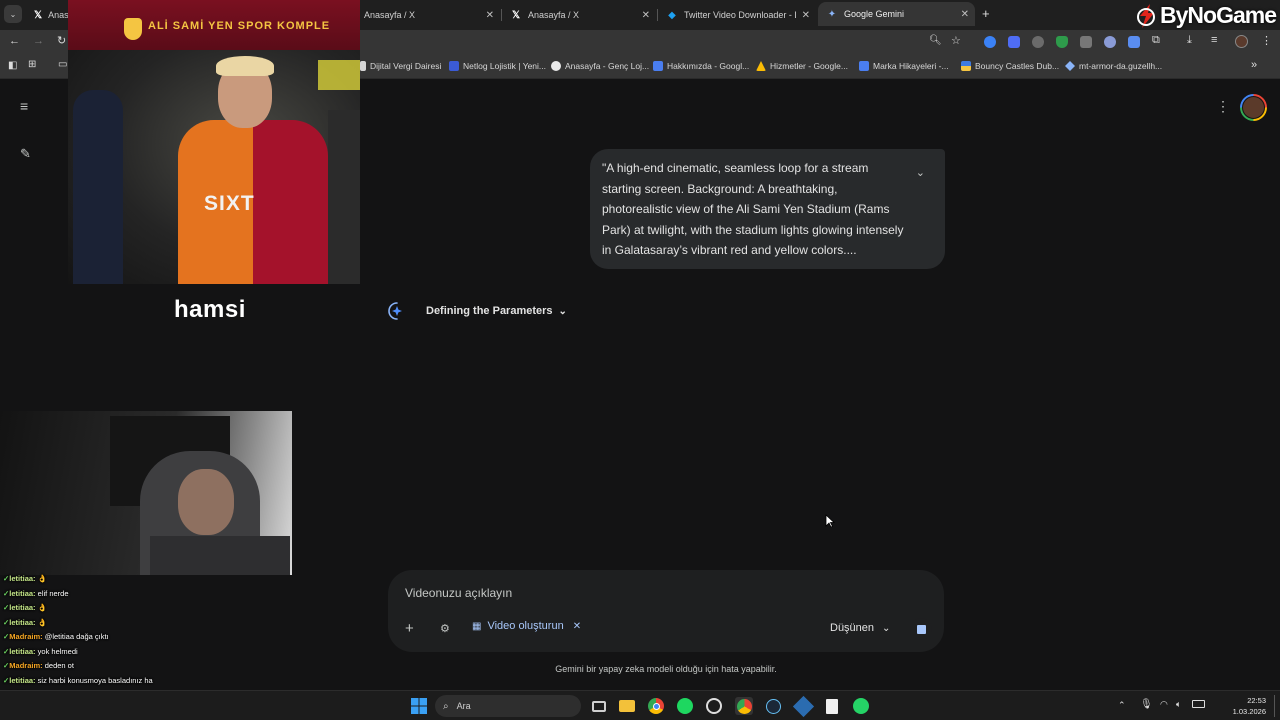  I want to click on calendar-video-icon: ▦, so click(477, 626).